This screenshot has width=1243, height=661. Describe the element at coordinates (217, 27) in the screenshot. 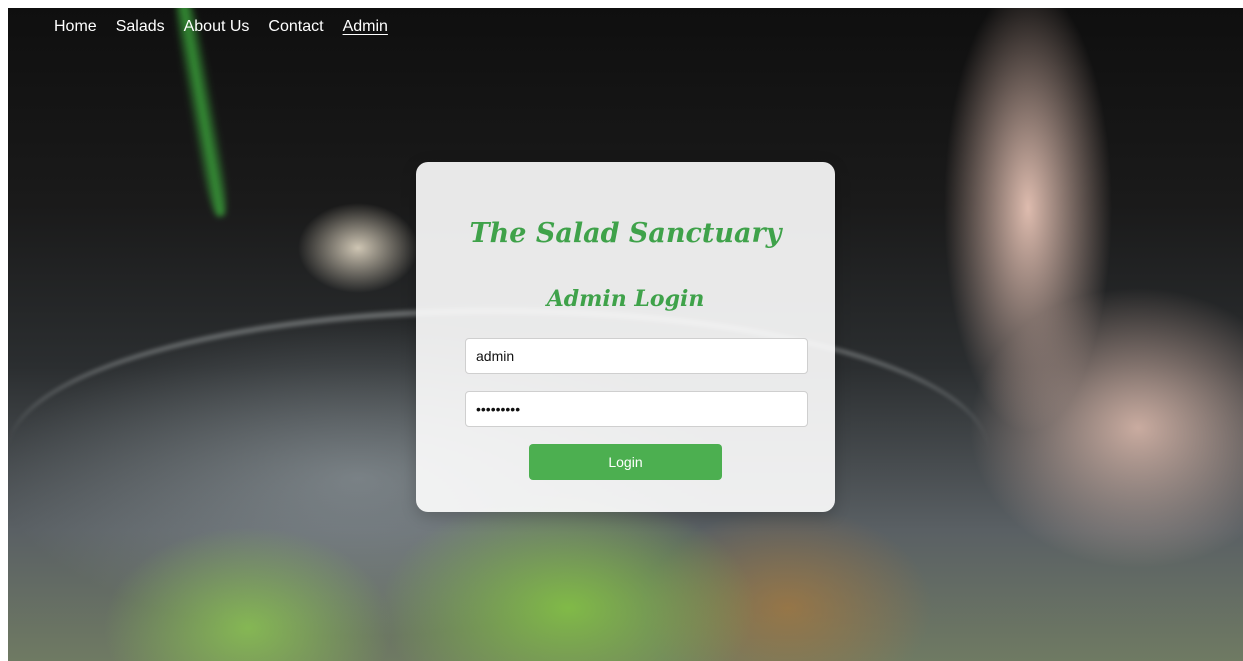

I see `nav-link-about-us: About Us` at that location.